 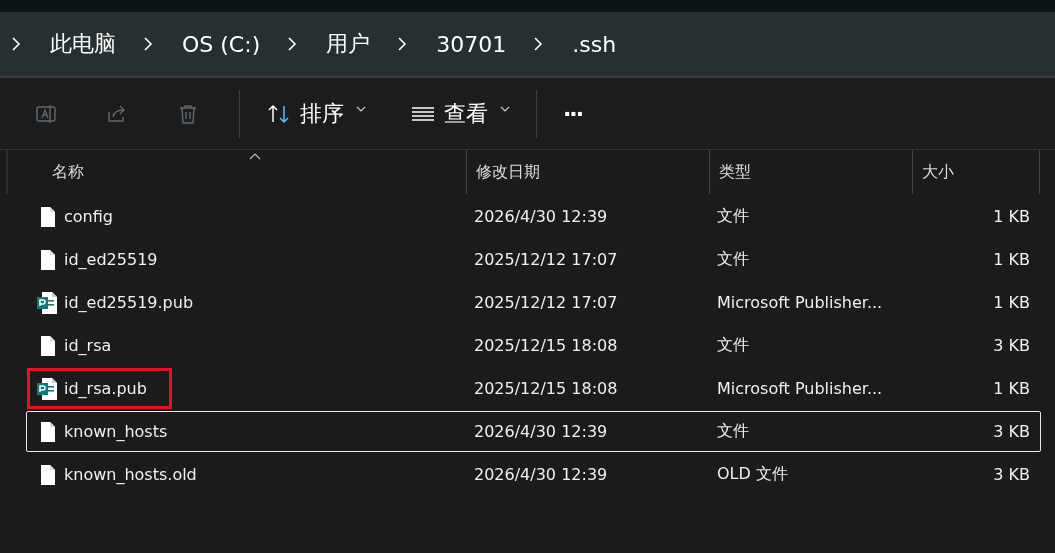 I want to click on file-row: id_rsa.pub 2025/12/15 18:08 Microsoft Publisher... 1 KB, so click(x=533, y=388).